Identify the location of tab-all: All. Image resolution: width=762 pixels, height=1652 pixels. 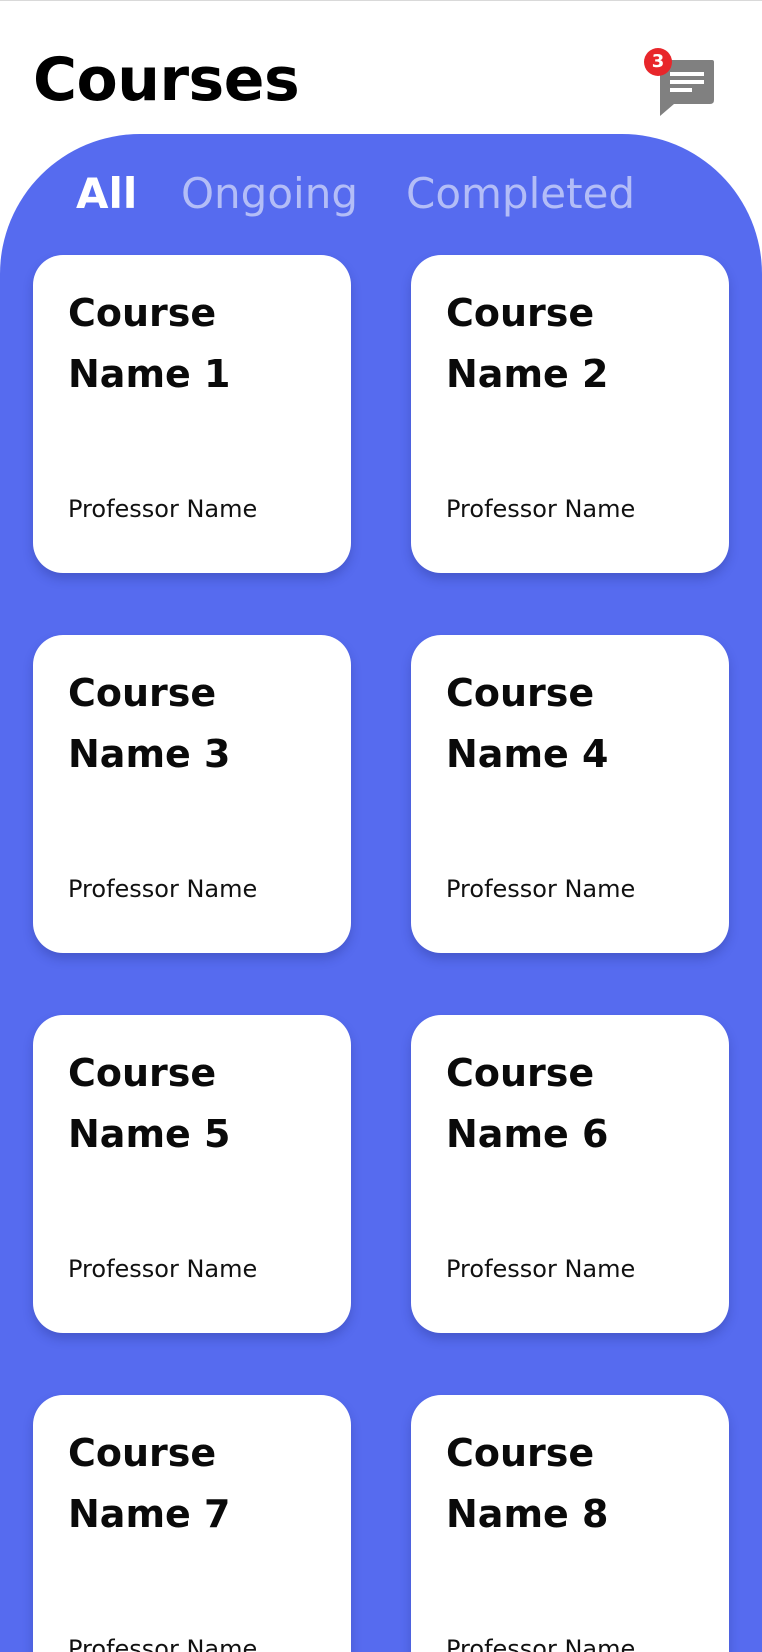
(106, 194).